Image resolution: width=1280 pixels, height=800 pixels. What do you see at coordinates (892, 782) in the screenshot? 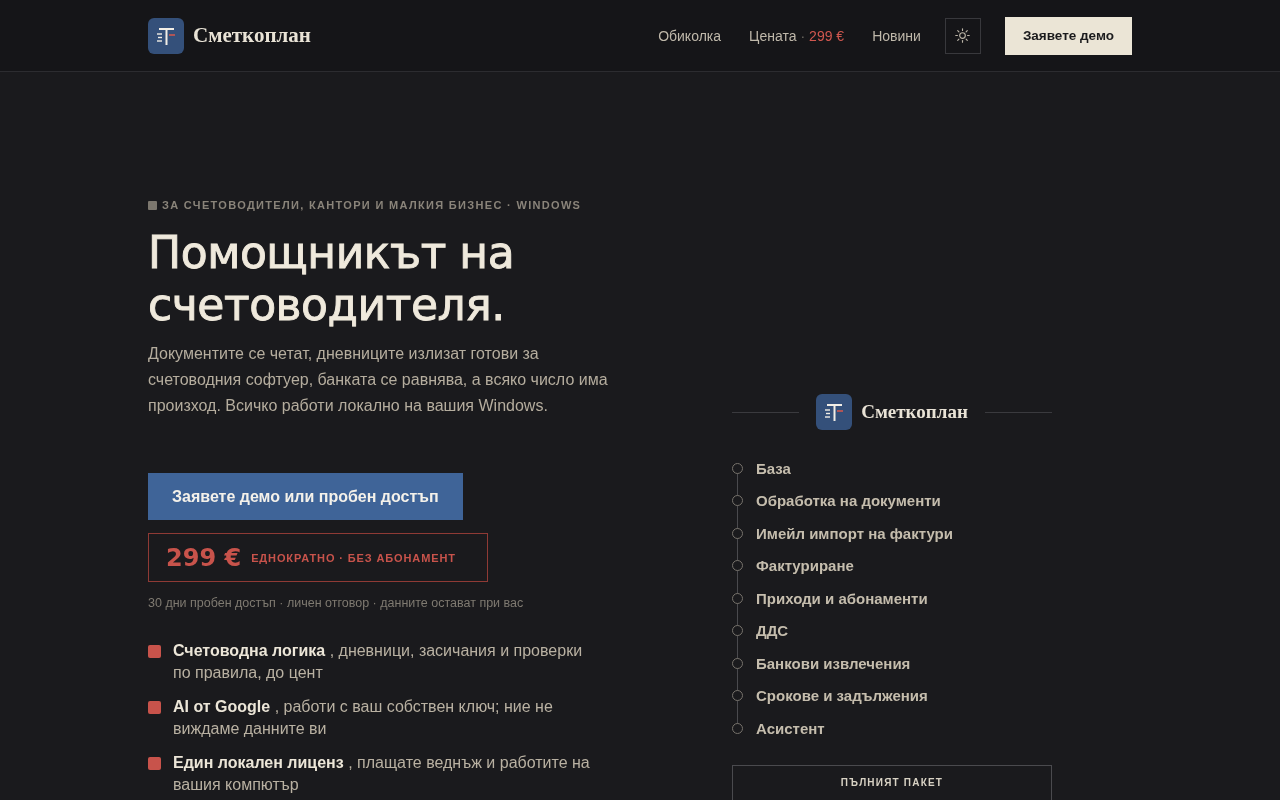
I see `package-label: ПЪЛНИЯТ ПАКЕТ` at bounding box center [892, 782].